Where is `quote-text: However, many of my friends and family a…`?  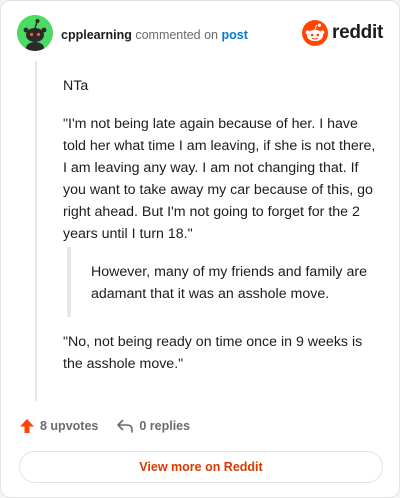
quote-text: However, many of my friends and family a… is located at coordinates (229, 283).